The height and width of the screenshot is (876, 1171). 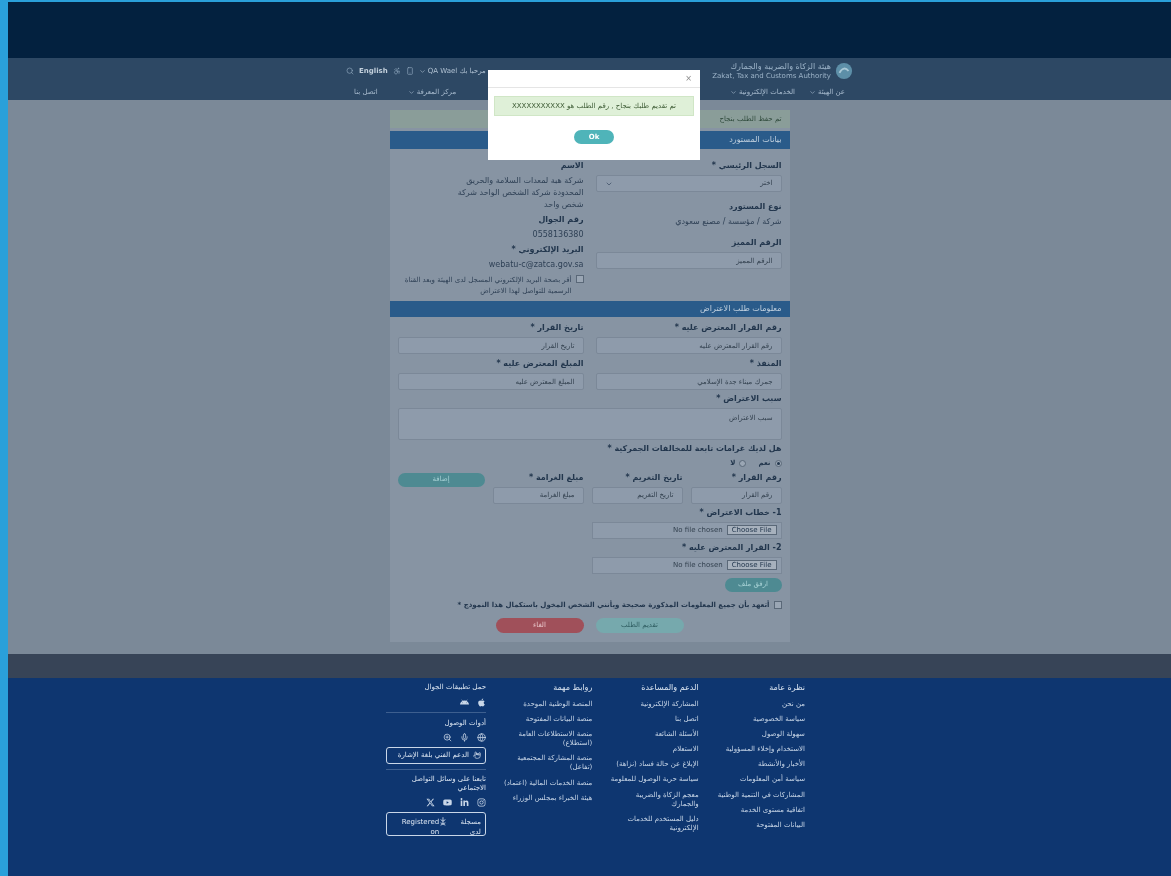 What do you see at coordinates (755, 207) in the screenshot?
I see `field-label: نوع المستورد` at bounding box center [755, 207].